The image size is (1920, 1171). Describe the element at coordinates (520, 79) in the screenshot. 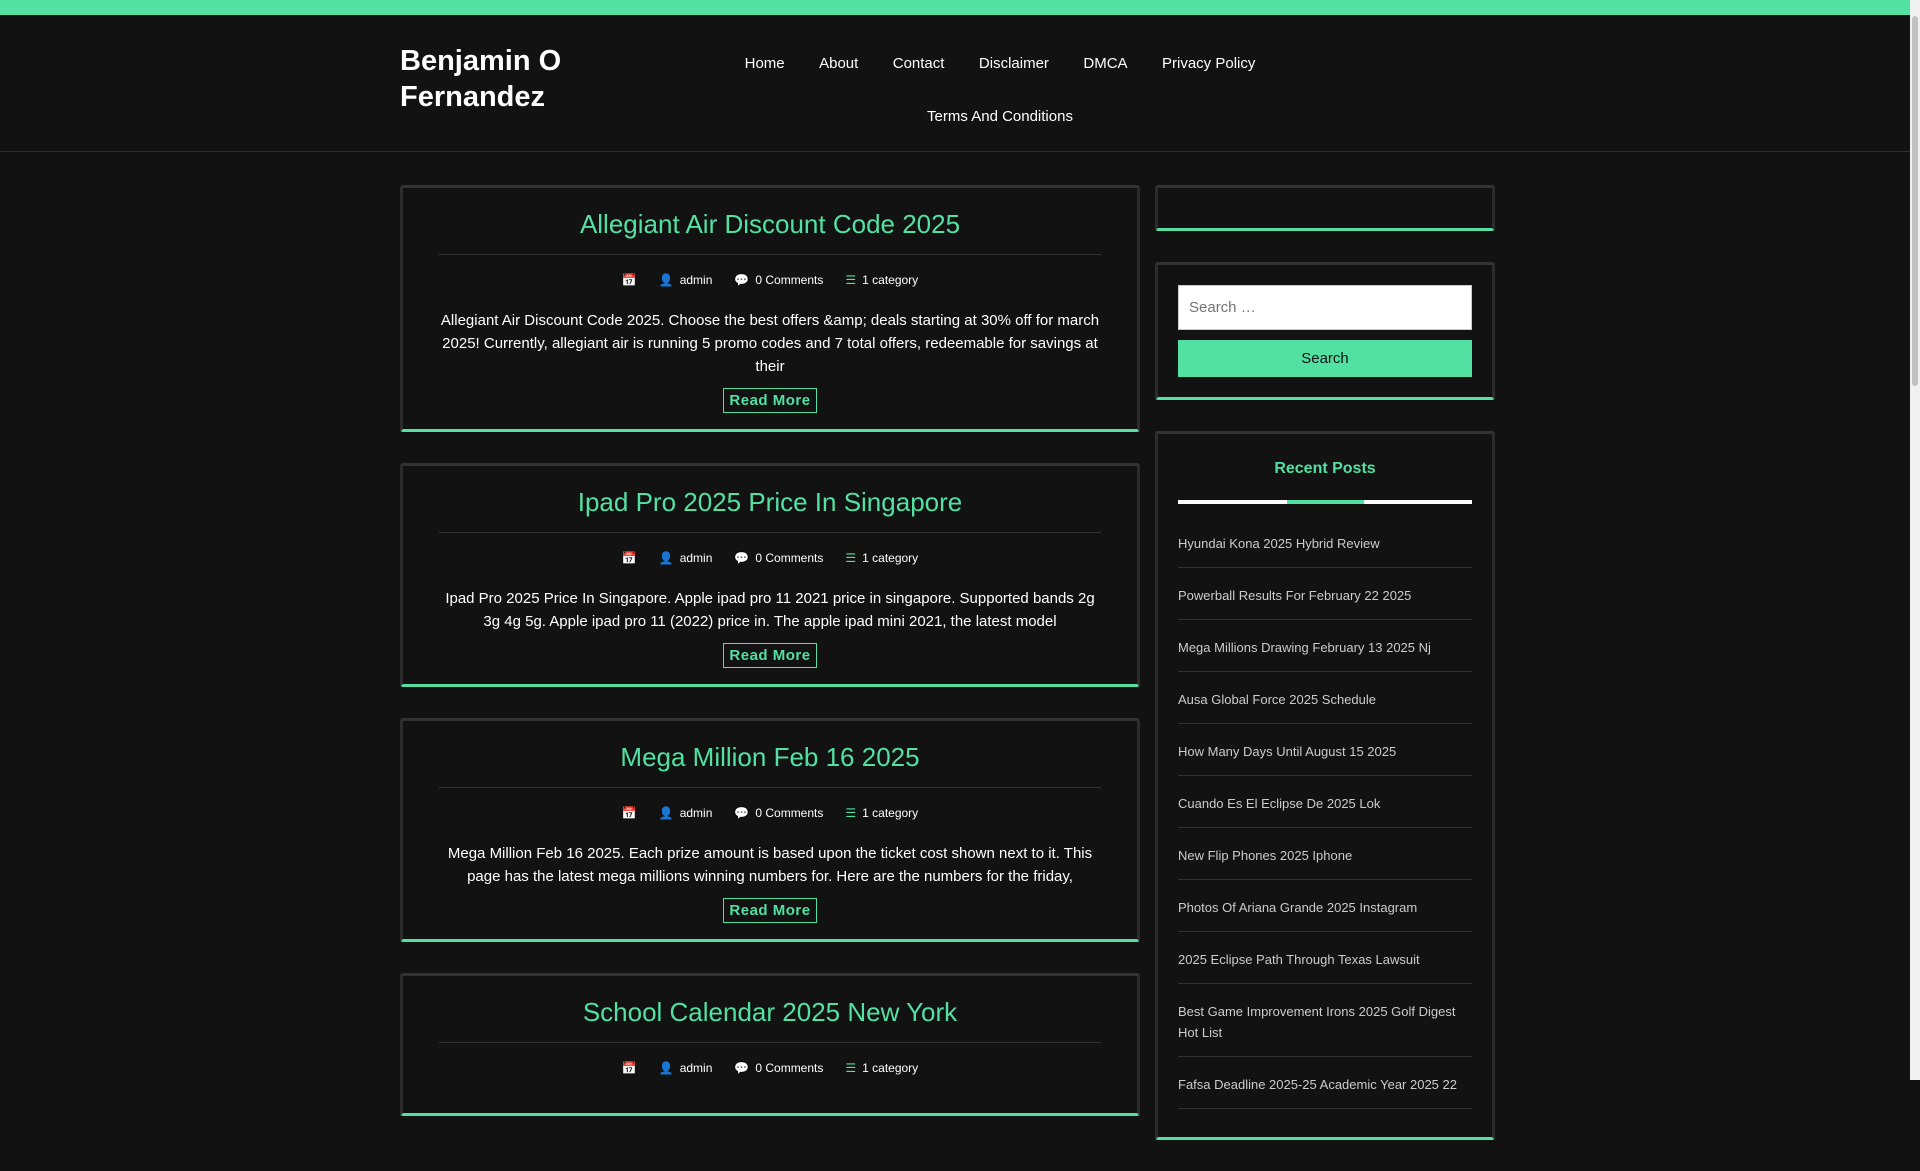

I see `site-title: Benjamin O Fernandez` at that location.